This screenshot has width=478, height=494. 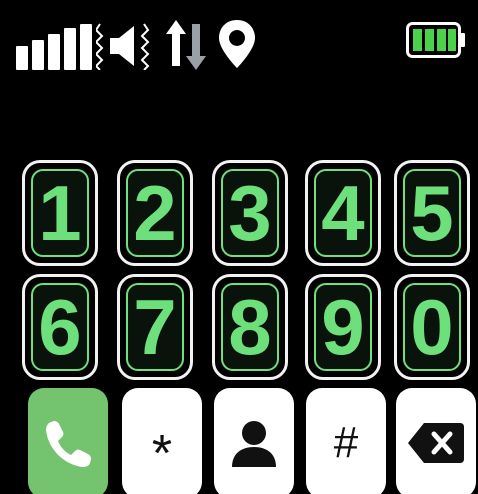 I want to click on call-button, so click(x=68, y=441).